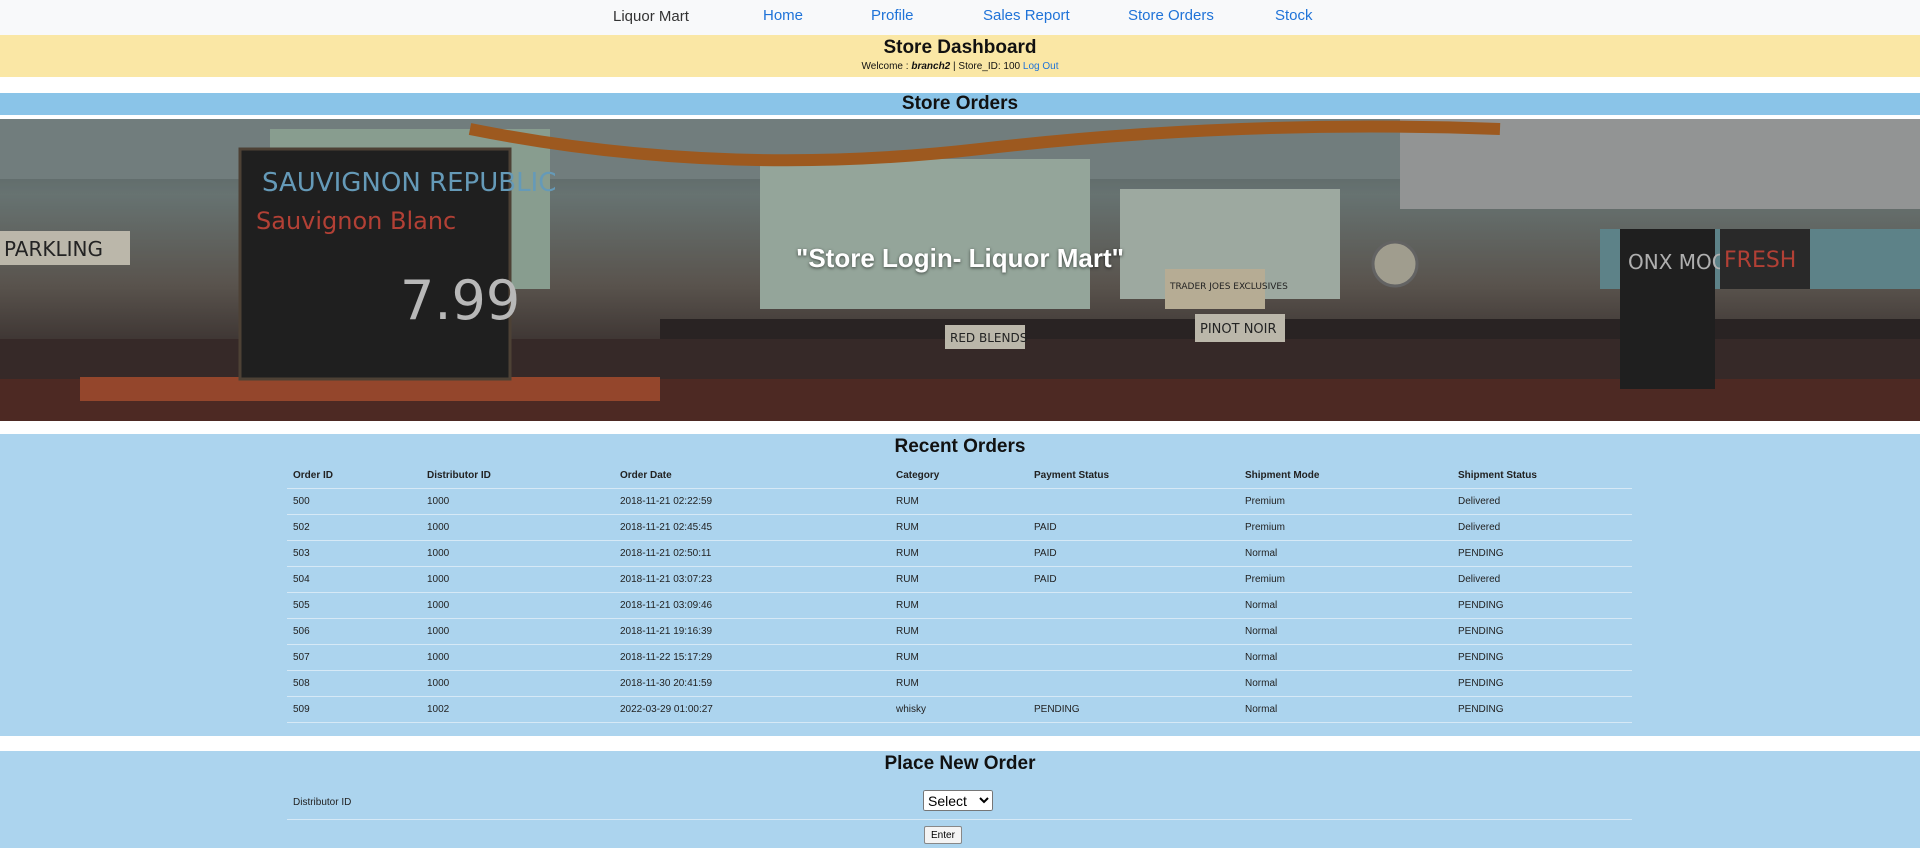 The height and width of the screenshot is (848, 1920). I want to click on column-header: Distributor ID, so click(517, 475).